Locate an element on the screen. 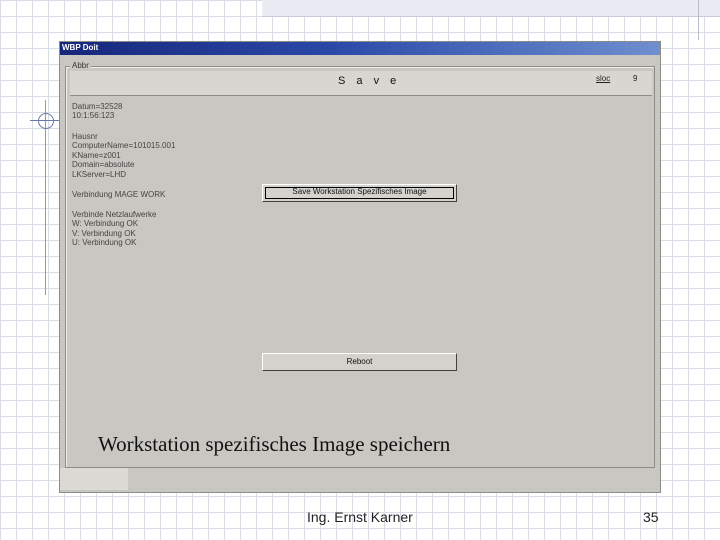 Image resolution: width=720 pixels, height=540 pixels. top-decoration-line is located at coordinates (698, 20).